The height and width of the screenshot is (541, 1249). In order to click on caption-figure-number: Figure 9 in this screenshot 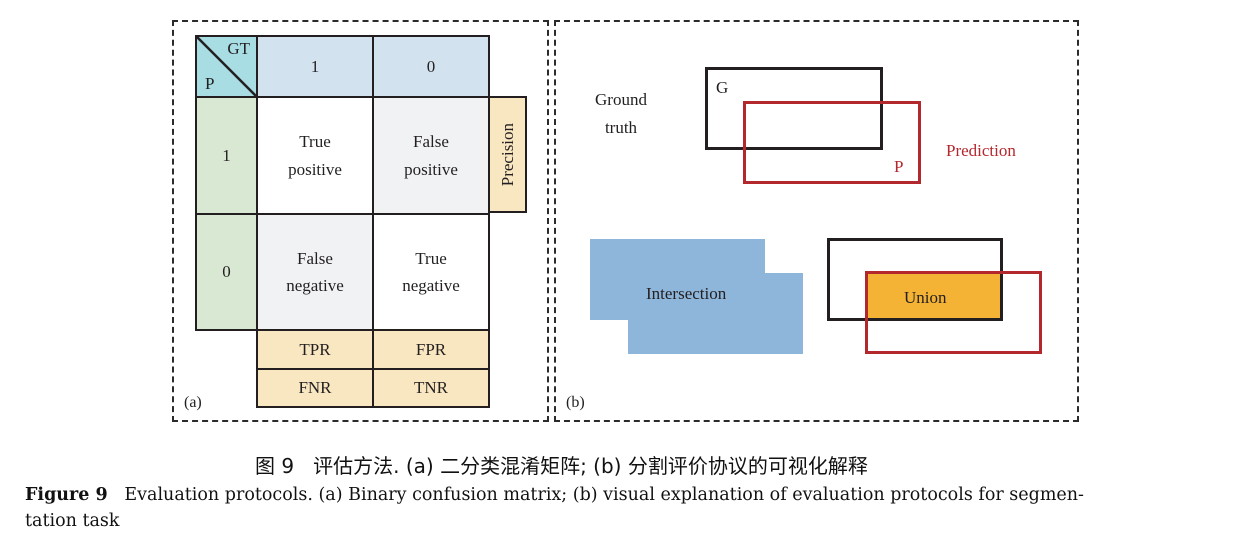, I will do `click(66, 495)`.